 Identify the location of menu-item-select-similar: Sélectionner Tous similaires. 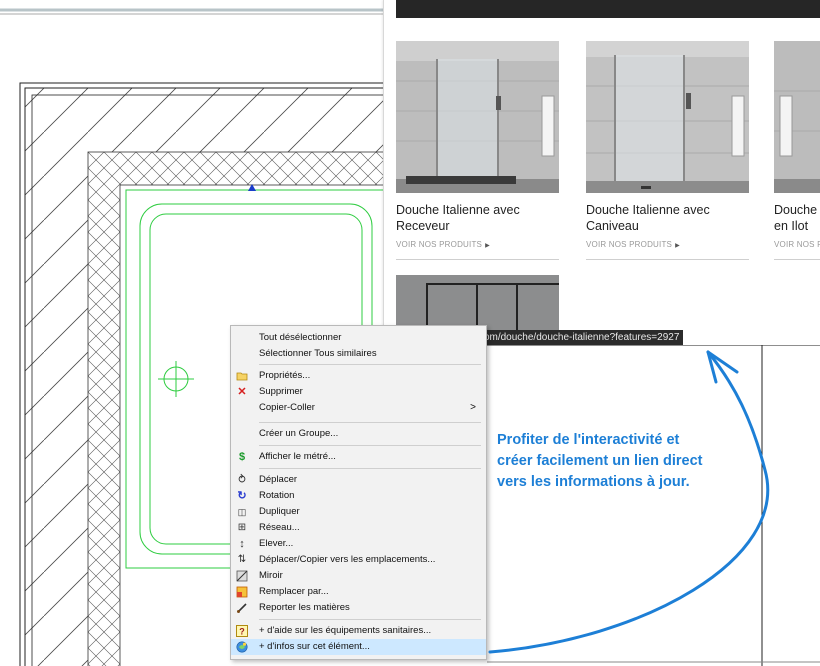
(358, 354).